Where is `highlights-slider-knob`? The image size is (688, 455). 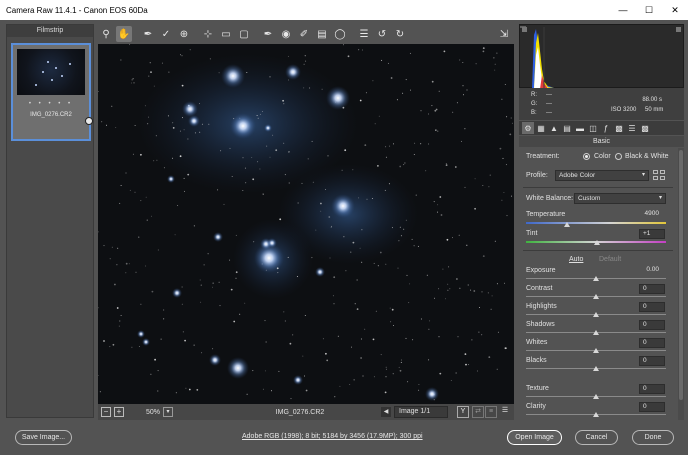
highlights-slider-knob is located at coordinates (596, 314).